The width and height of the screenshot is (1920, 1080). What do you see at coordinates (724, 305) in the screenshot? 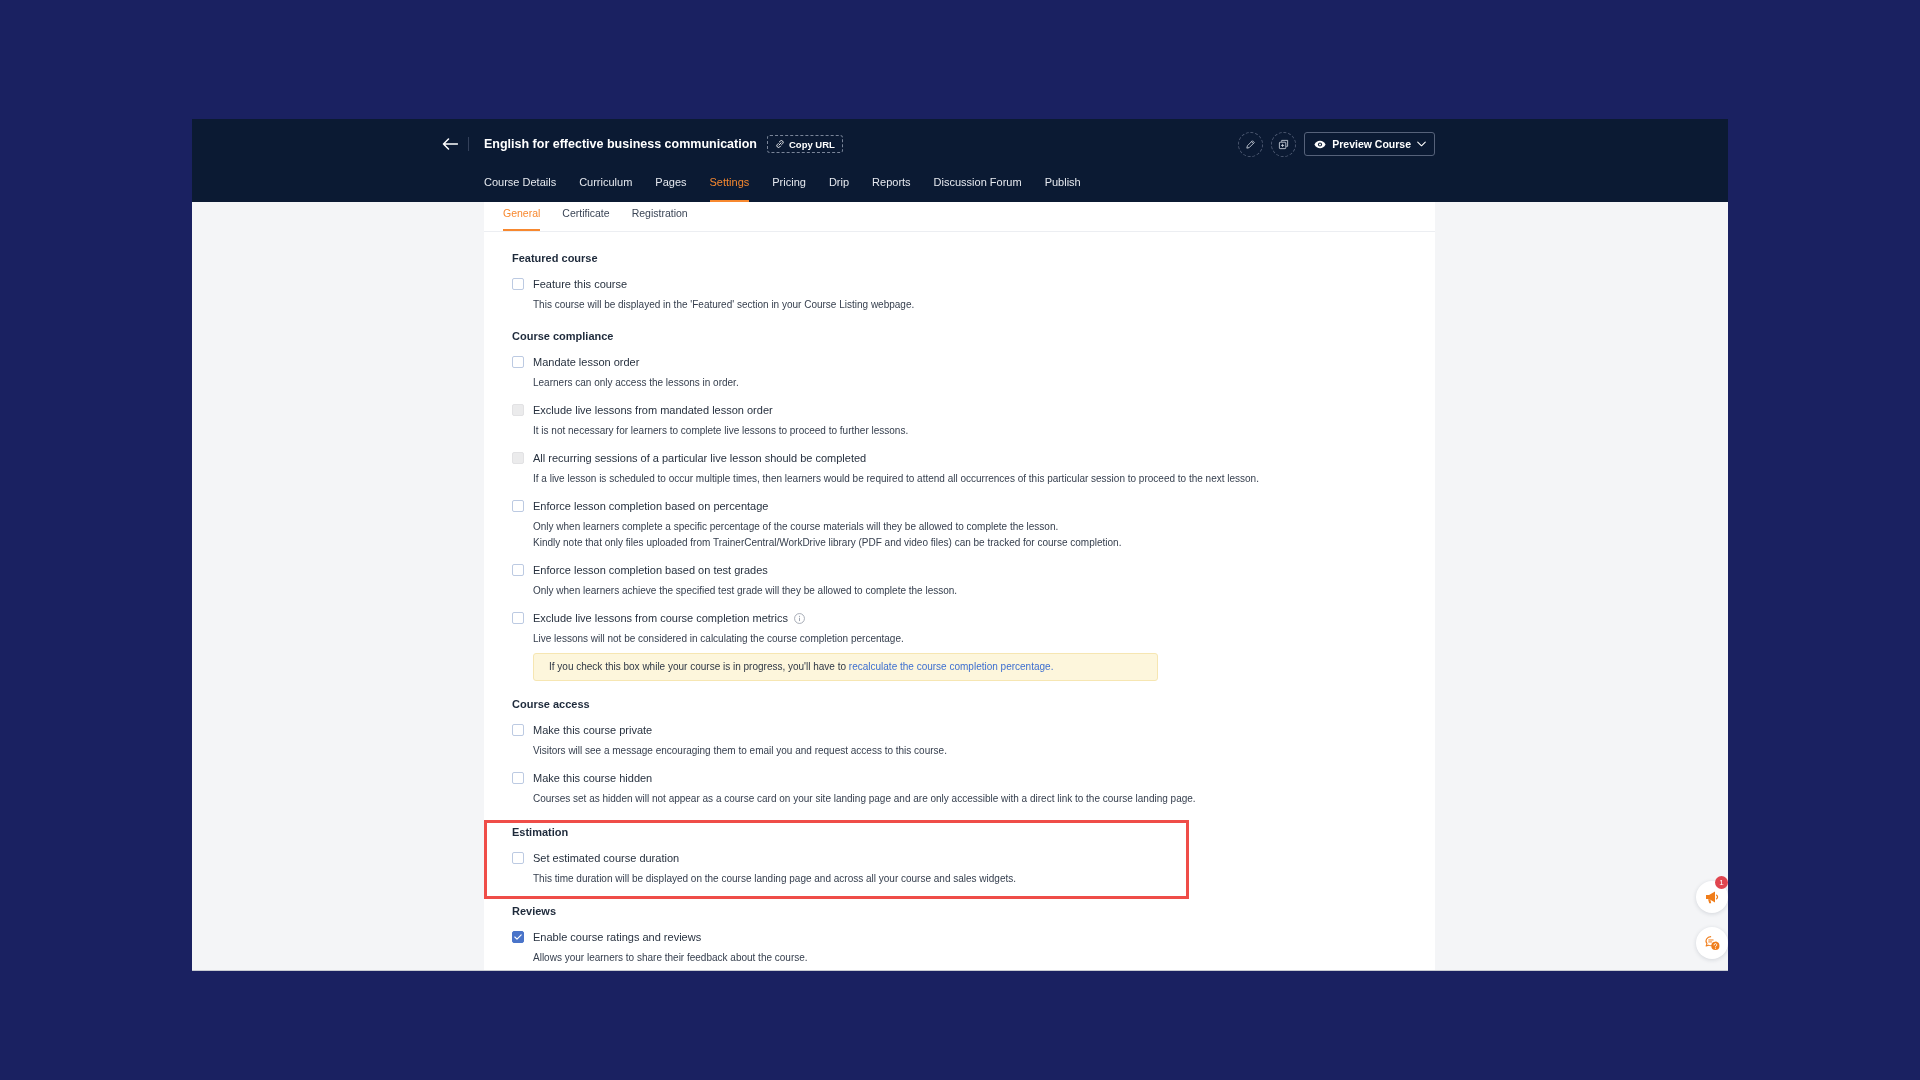
I see `option-description: This course will be displayed in the 'Featured' section in your Course Listing webpage.` at bounding box center [724, 305].